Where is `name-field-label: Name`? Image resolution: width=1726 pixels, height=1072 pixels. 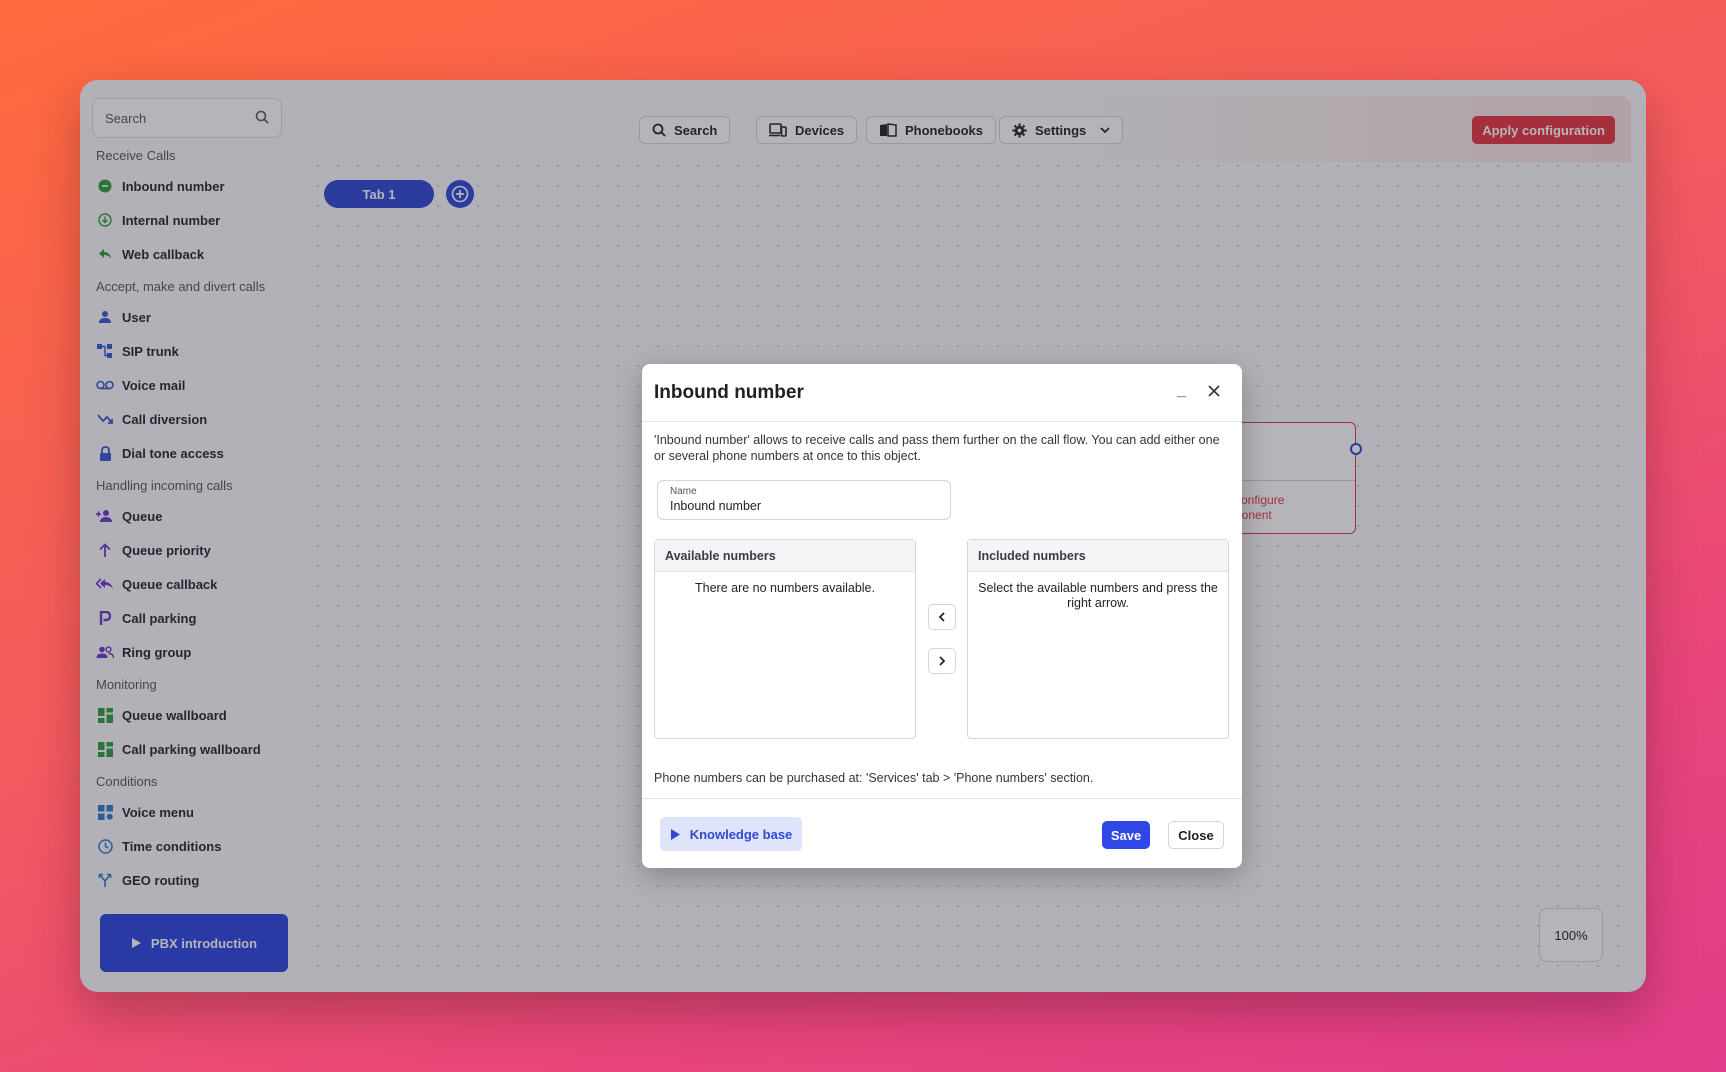 name-field-label: Name is located at coordinates (683, 491).